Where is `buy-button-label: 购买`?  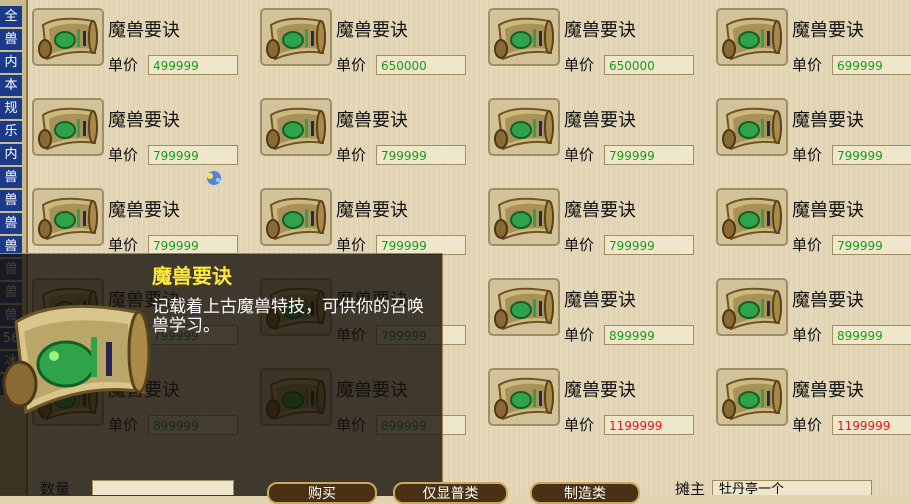
buy-button-label: 购买 is located at coordinates (322, 494).